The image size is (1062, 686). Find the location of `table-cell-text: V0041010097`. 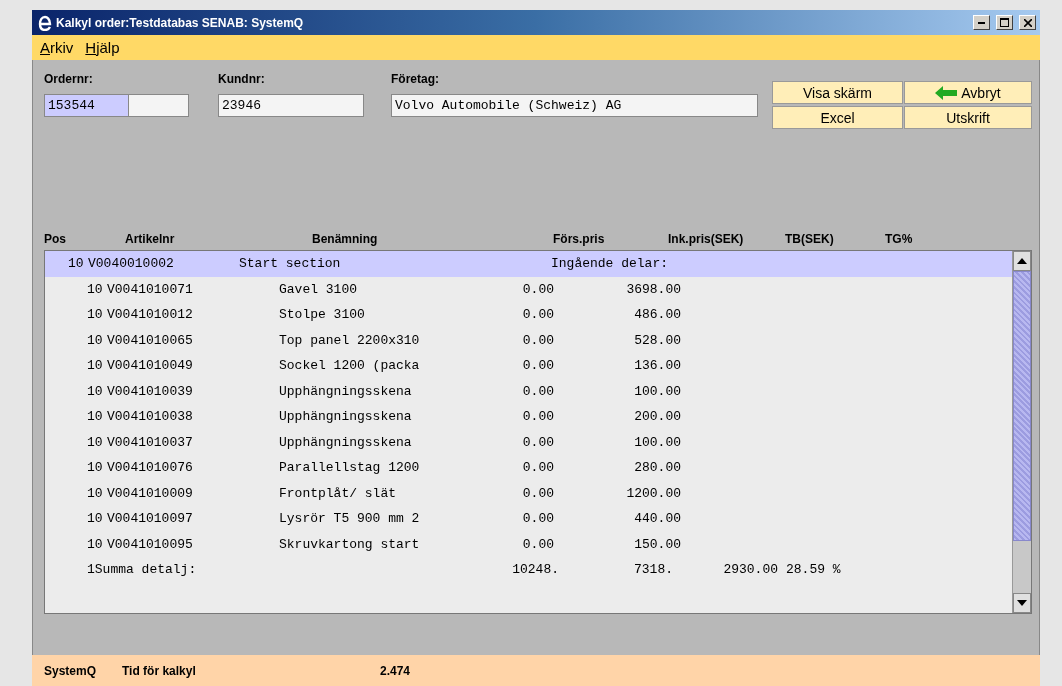

table-cell-text: V0041010097 is located at coordinates (150, 519).